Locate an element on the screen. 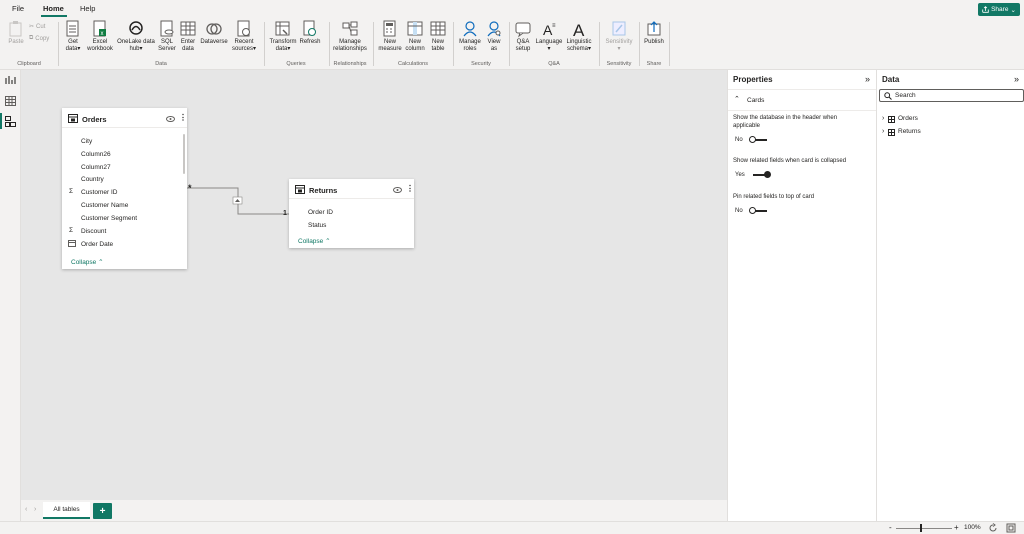 The image size is (1024, 534). reset-zoom-icon is located at coordinates (993, 528).